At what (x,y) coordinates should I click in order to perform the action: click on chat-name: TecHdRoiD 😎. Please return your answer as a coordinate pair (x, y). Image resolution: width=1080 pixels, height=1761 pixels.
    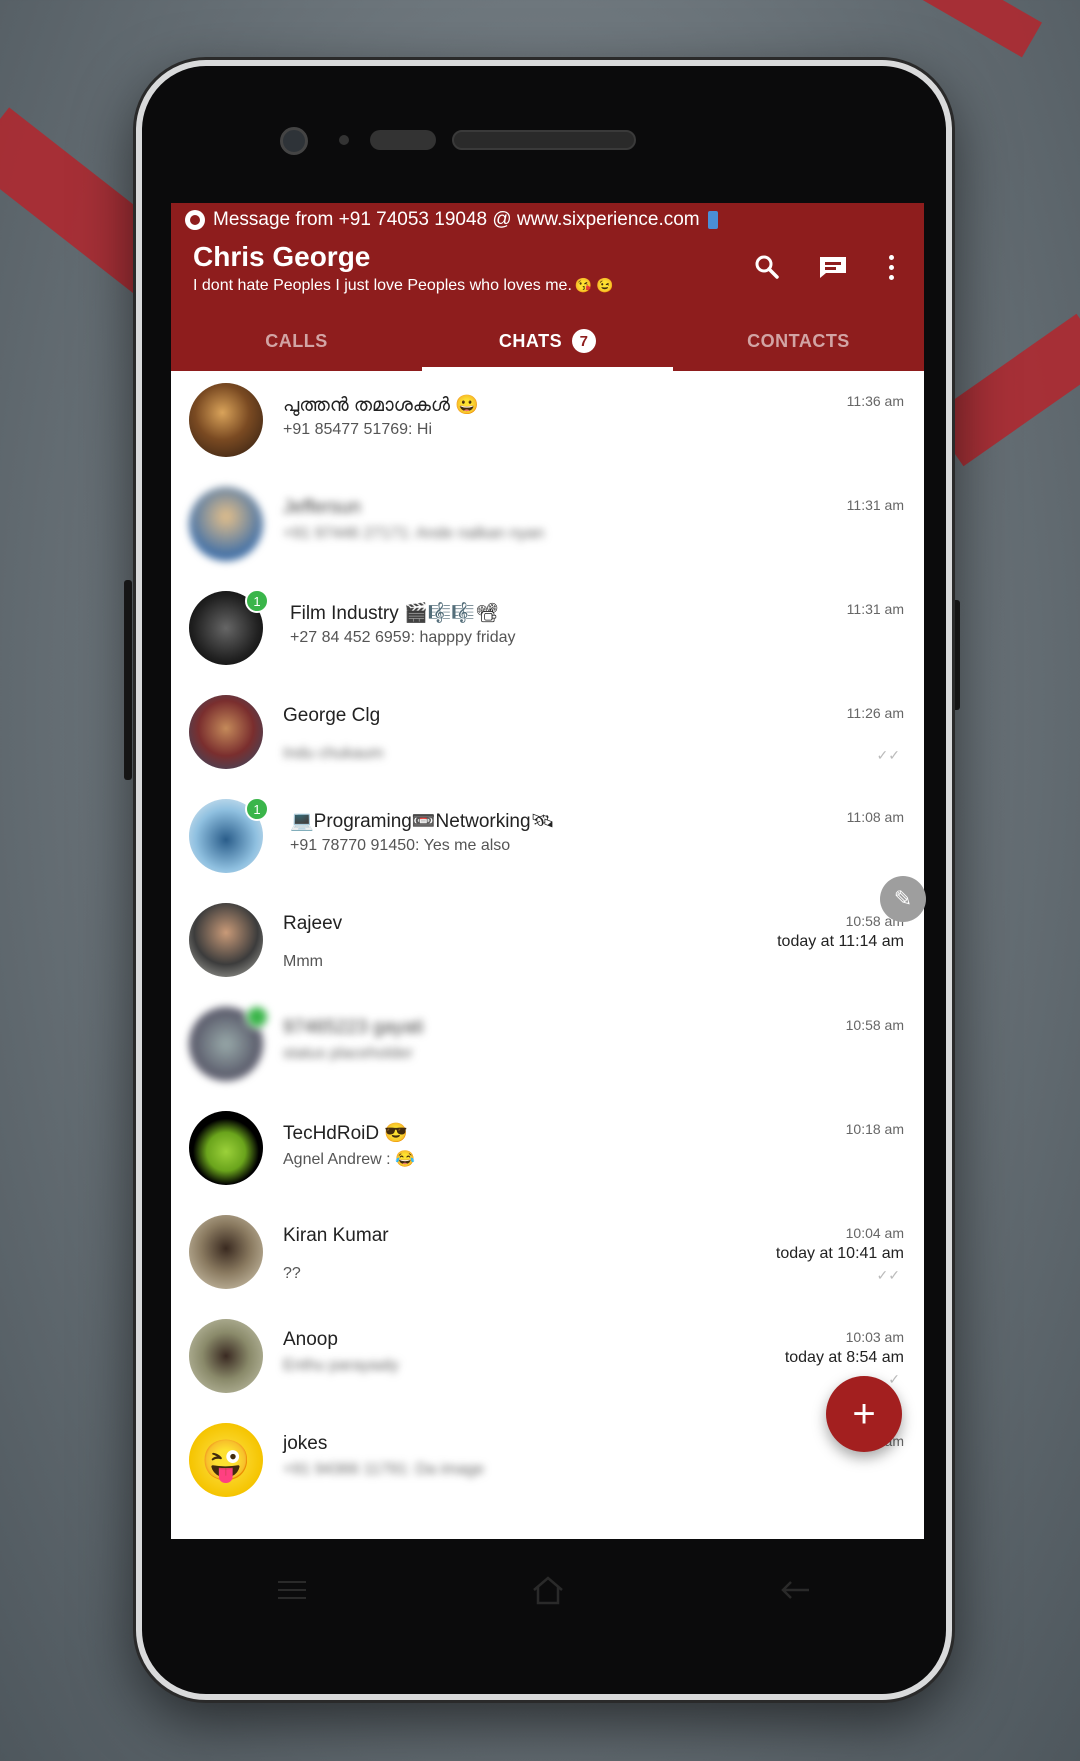
    Looking at the image, I should click on (346, 1133).